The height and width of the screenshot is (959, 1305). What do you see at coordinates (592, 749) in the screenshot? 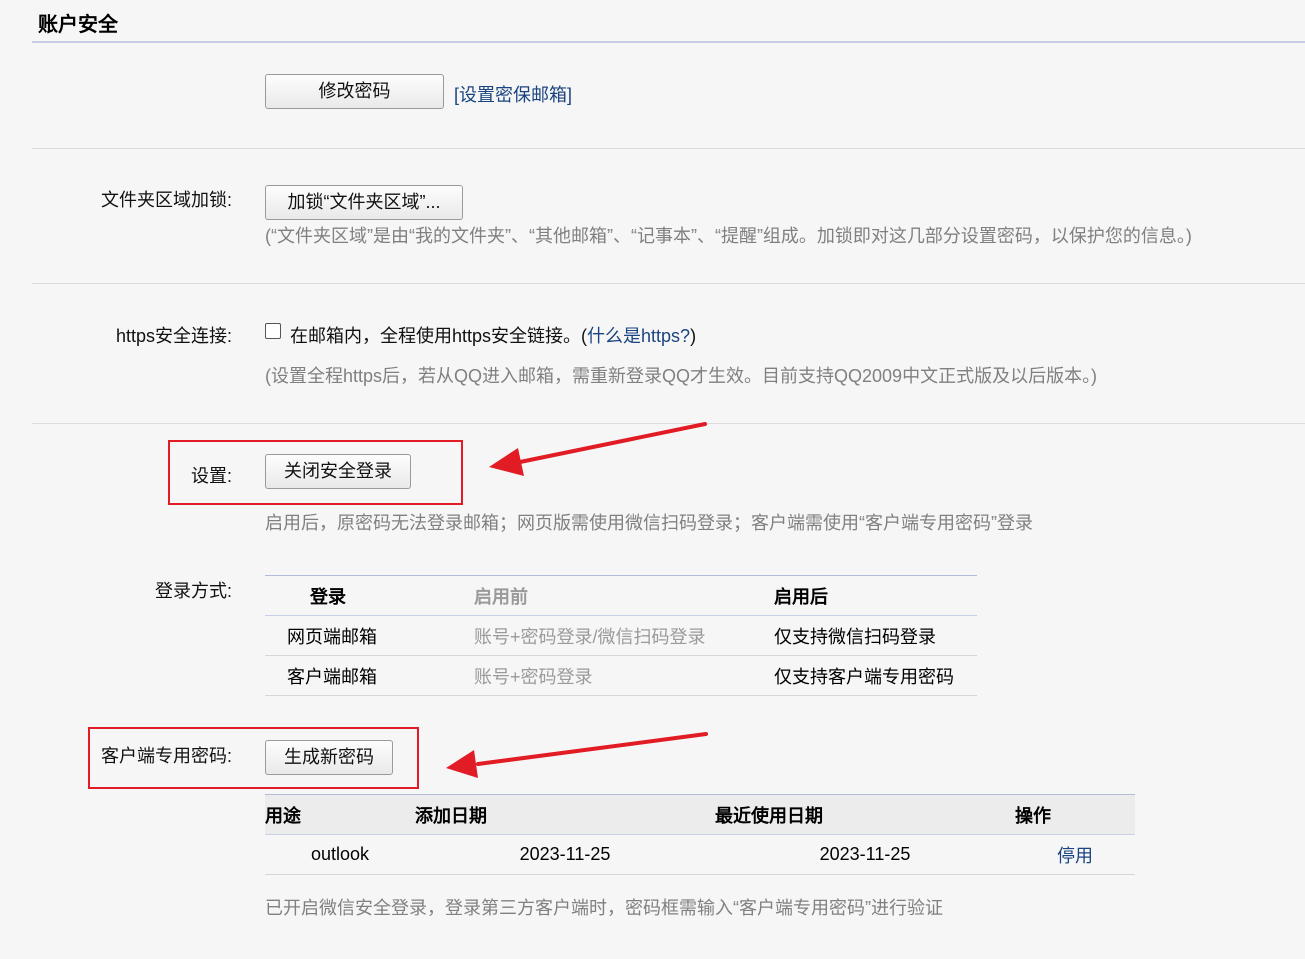
I see `arrow-shaft-client-password` at bounding box center [592, 749].